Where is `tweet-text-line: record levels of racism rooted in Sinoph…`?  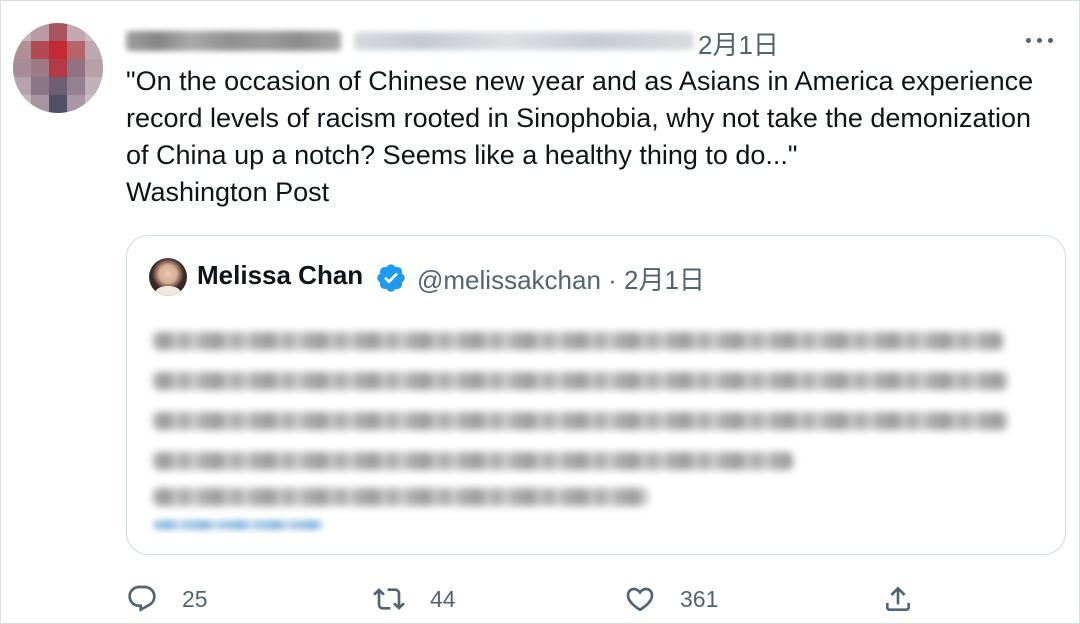 tweet-text-line: record levels of racism rooted in Sinoph… is located at coordinates (579, 118).